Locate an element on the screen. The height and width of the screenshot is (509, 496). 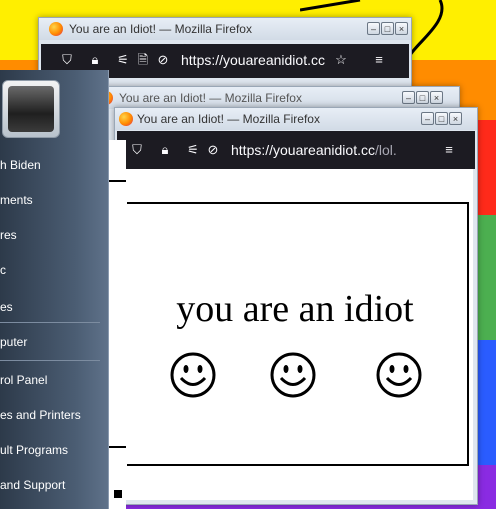
start-menu-item-music: c is located at coordinates (3, 272).